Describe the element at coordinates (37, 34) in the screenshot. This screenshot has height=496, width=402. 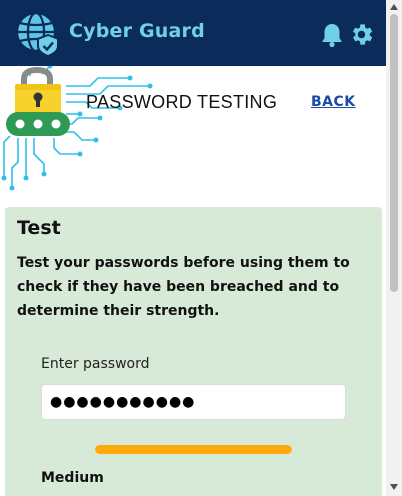
I see `globe-shield-icon` at that location.